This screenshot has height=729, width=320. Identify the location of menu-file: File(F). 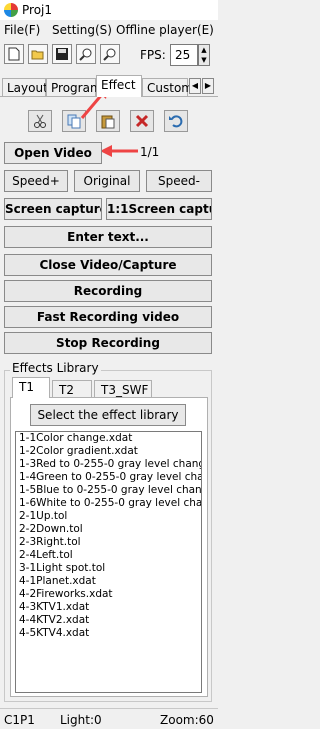
(22, 30).